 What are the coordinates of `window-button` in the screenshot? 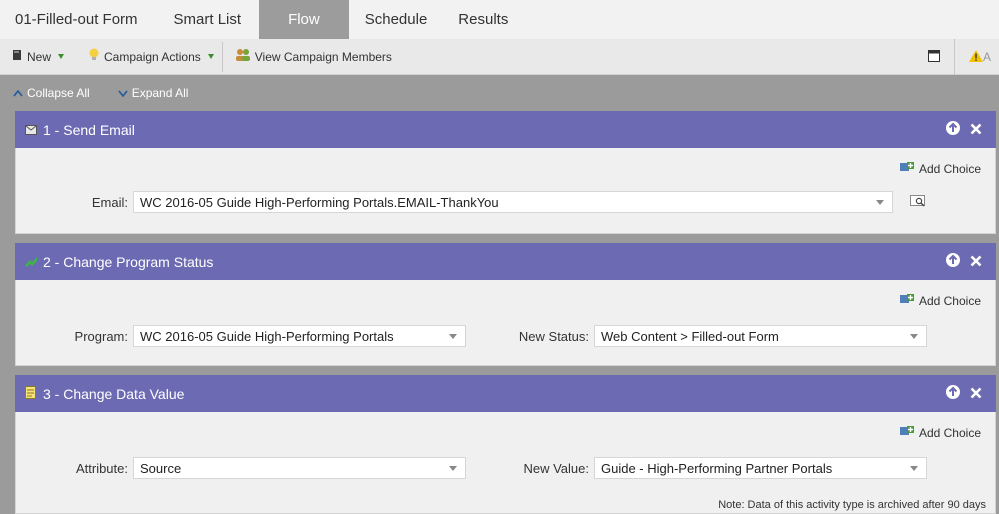 It's located at (934, 57).